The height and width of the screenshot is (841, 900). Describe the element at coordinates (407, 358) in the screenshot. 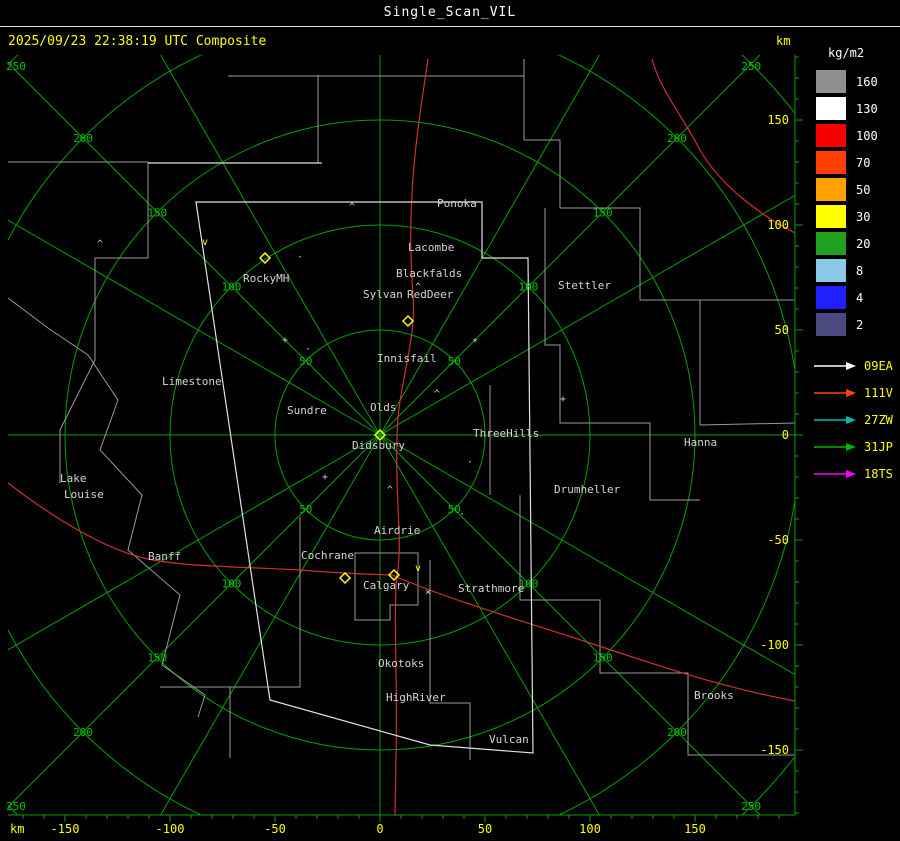

I see `svg-text: Innisfail` at that location.